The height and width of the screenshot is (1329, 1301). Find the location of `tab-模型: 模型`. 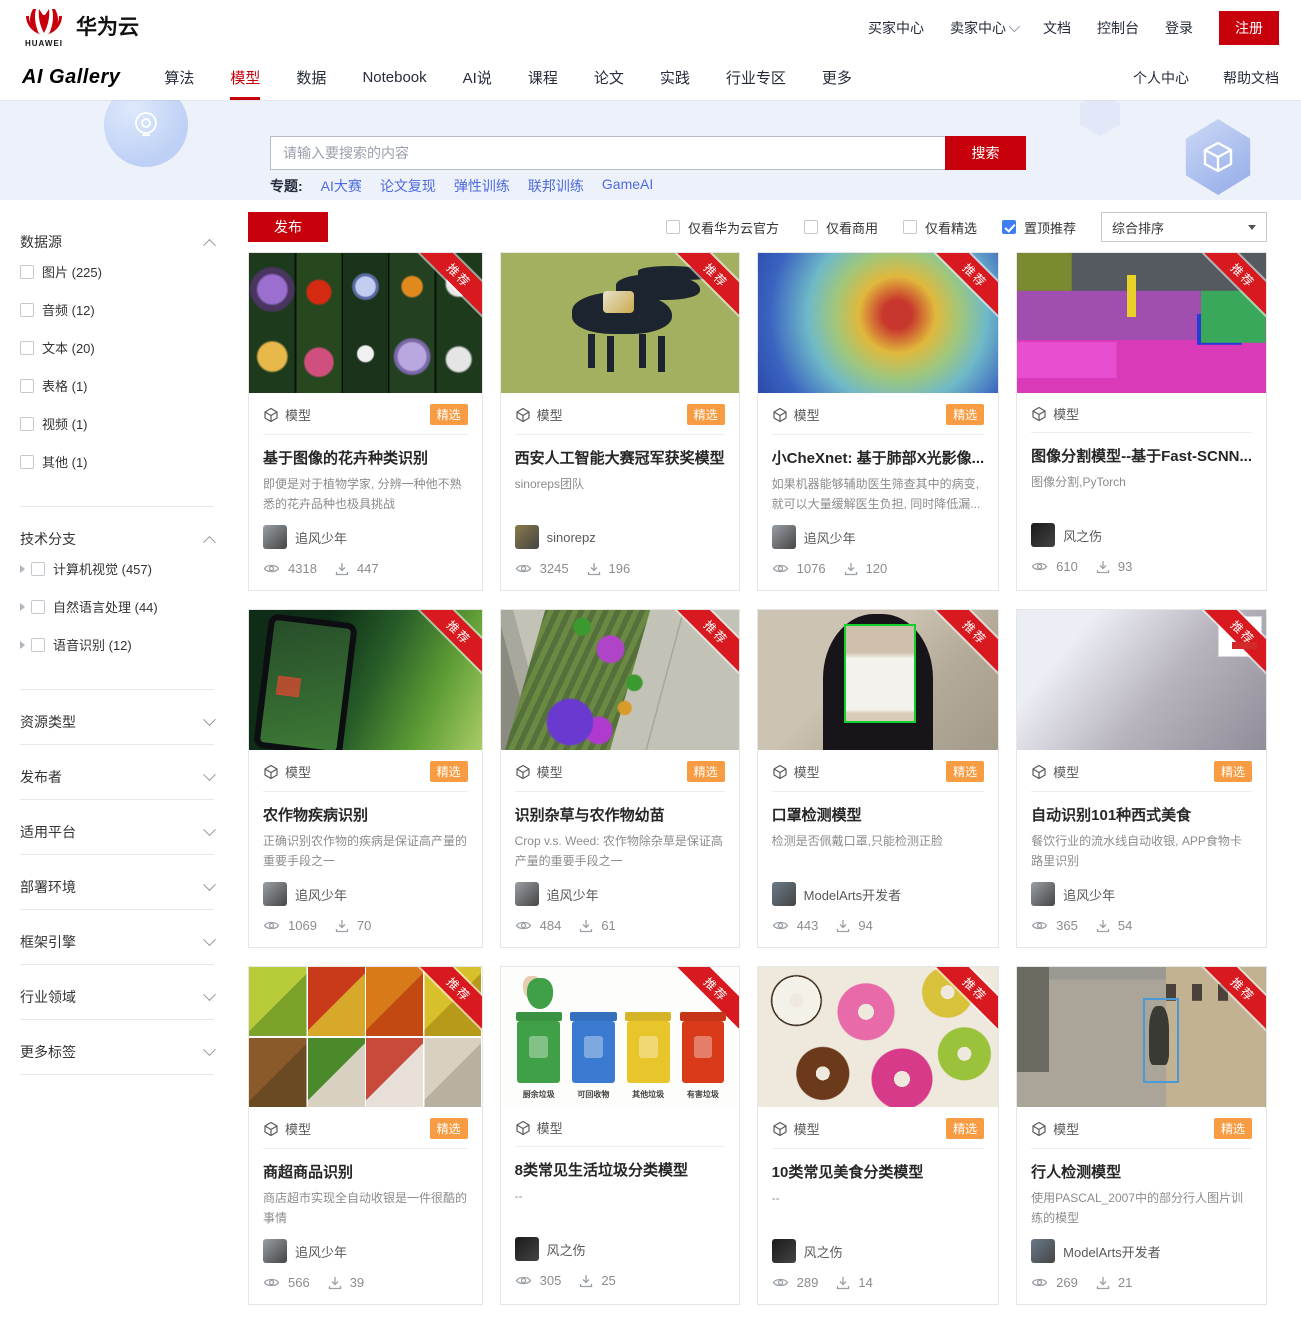

tab-模型: 模型 is located at coordinates (245, 77).